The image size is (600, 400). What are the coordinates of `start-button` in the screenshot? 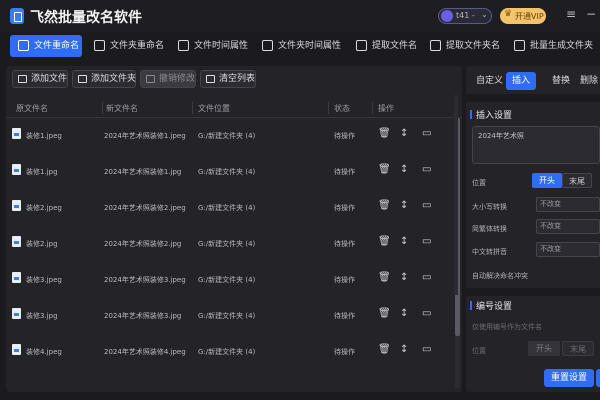 It's located at (598, 378).